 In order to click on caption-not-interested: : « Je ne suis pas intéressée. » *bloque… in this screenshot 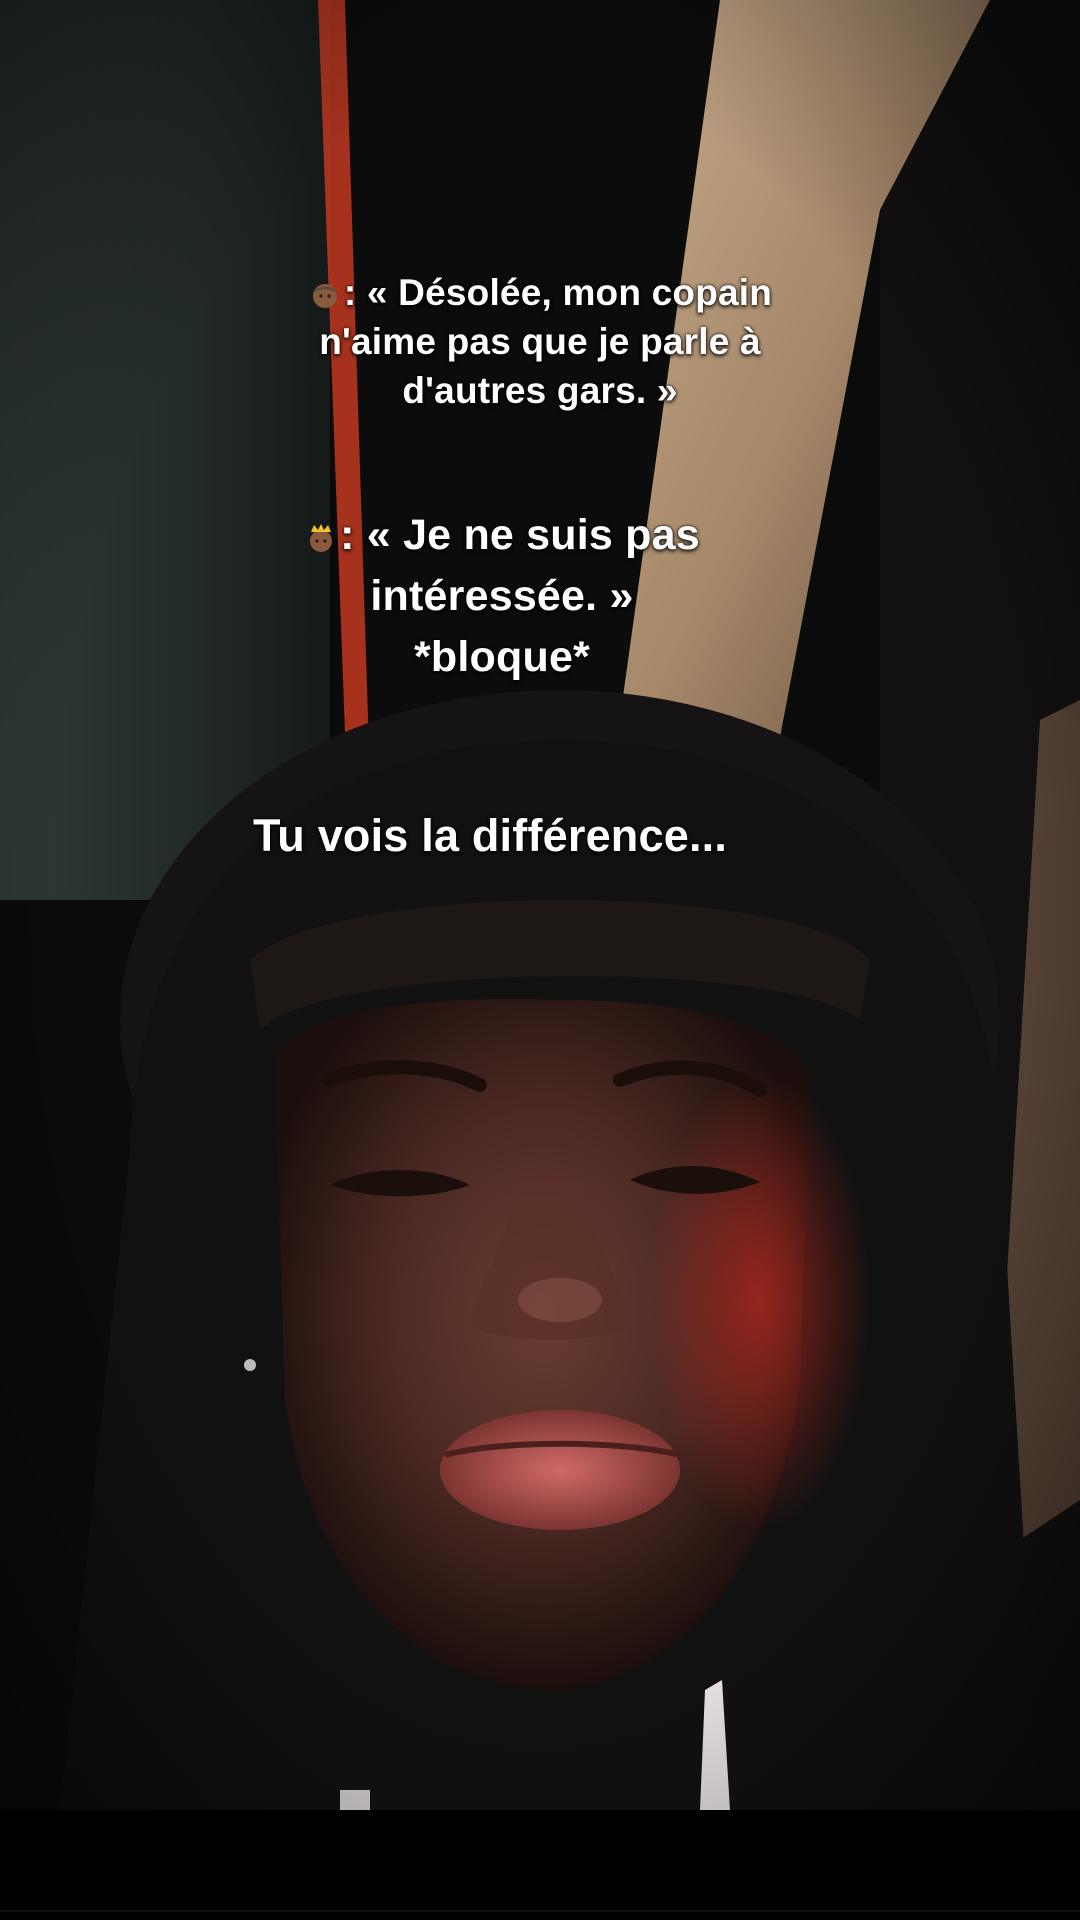, I will do `click(502, 596)`.